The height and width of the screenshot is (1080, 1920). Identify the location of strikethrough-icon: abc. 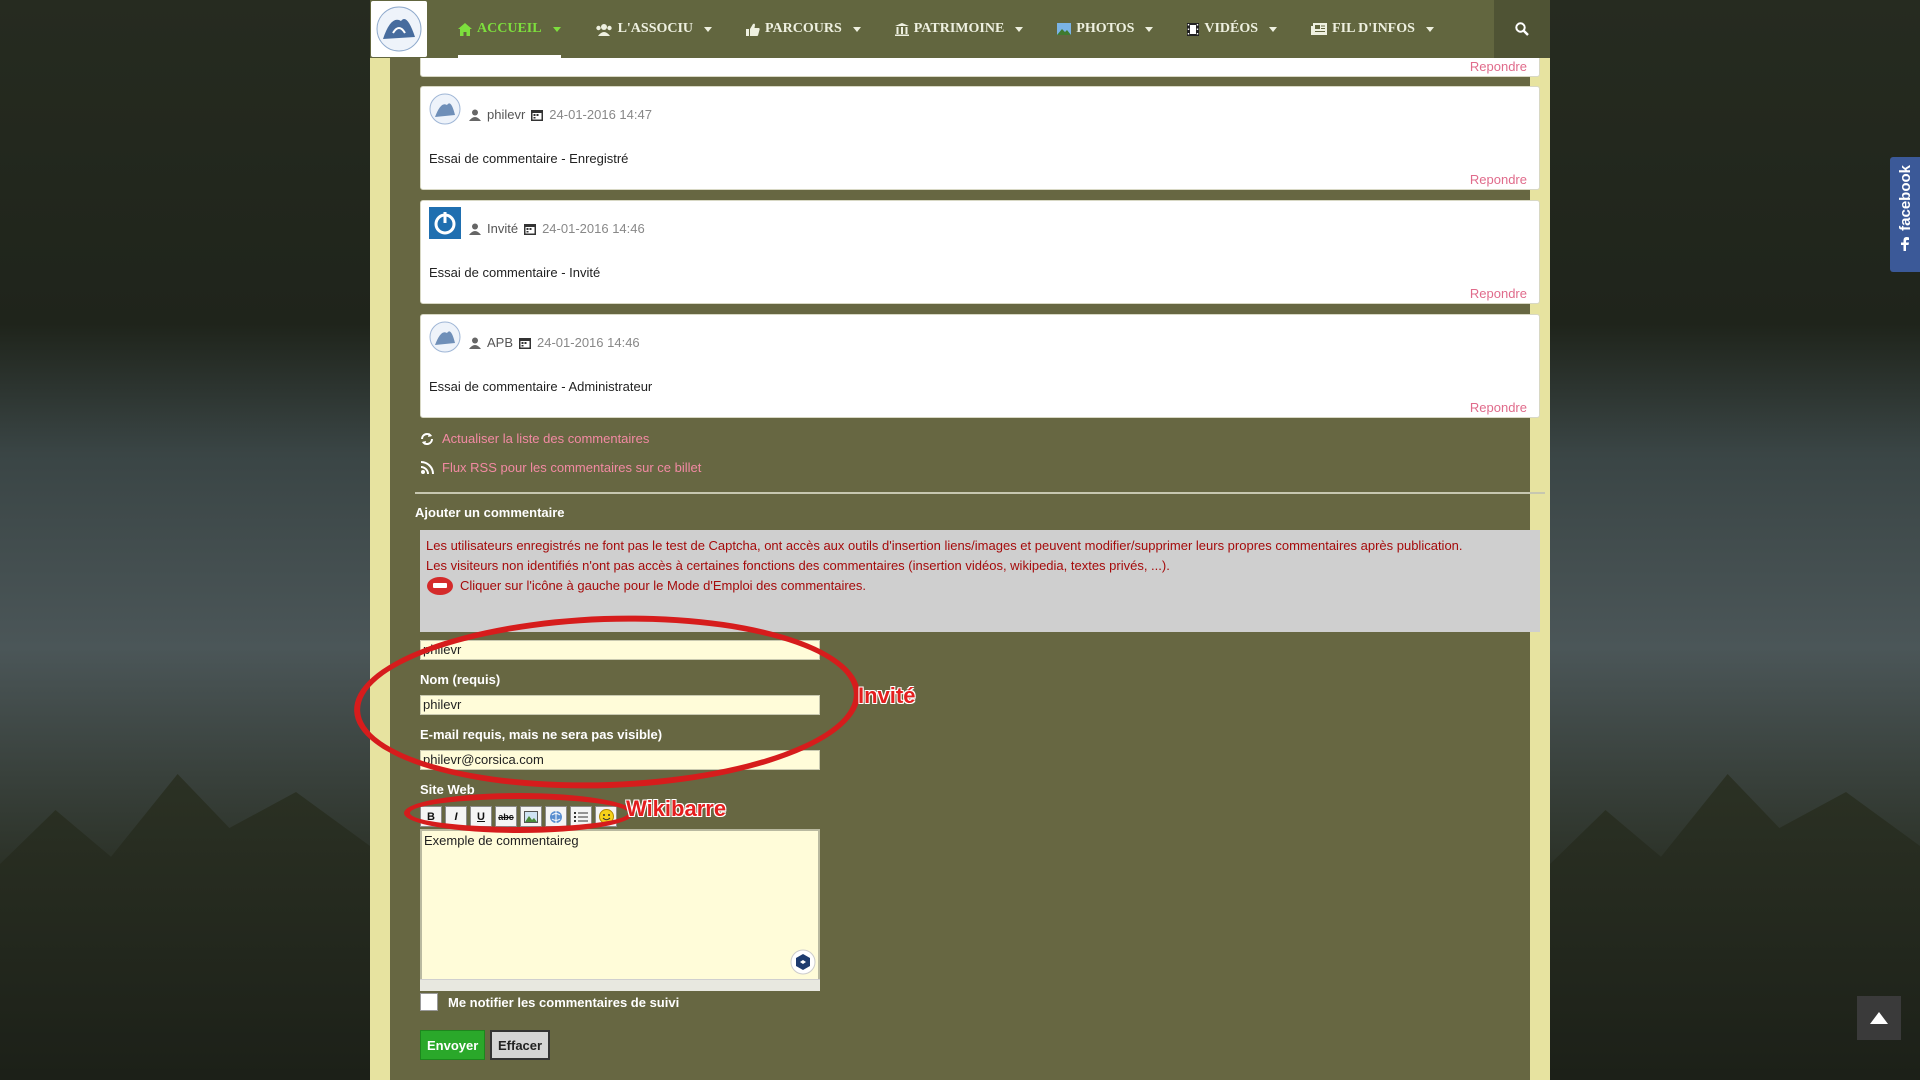
(506, 816).